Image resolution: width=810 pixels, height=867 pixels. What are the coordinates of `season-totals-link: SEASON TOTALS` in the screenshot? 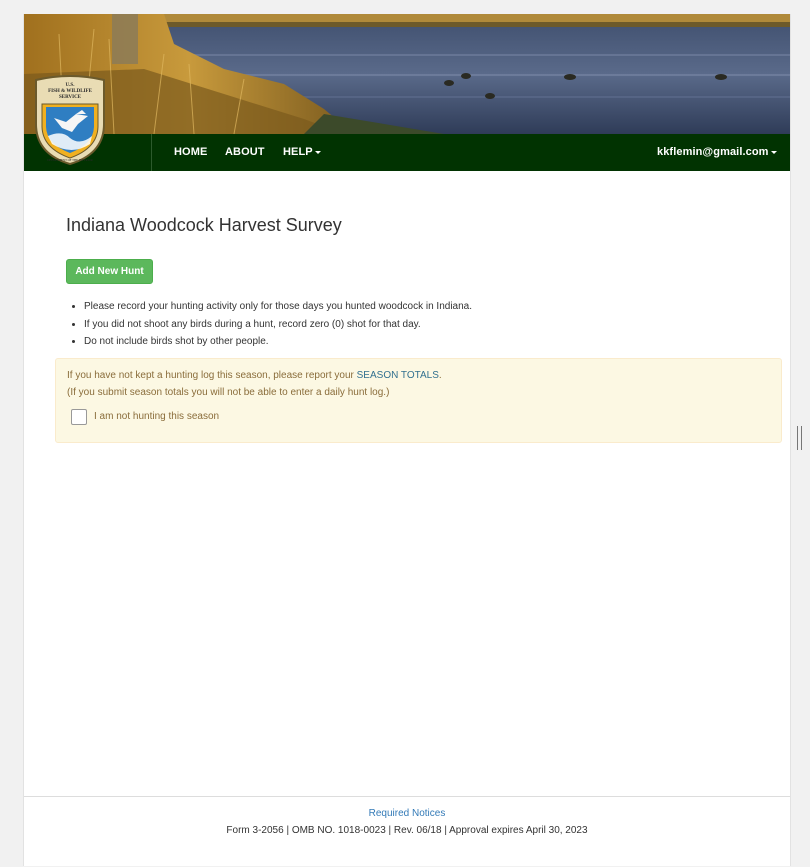 It's located at (398, 375).